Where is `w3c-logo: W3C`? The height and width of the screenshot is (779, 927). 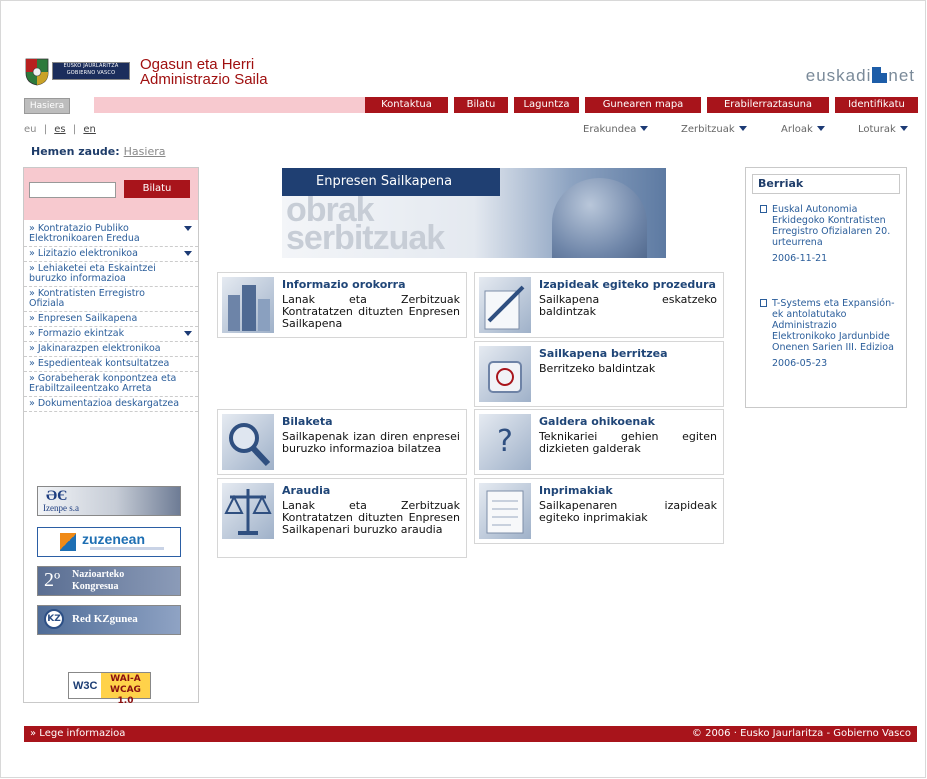 w3c-logo: W3C is located at coordinates (85, 686).